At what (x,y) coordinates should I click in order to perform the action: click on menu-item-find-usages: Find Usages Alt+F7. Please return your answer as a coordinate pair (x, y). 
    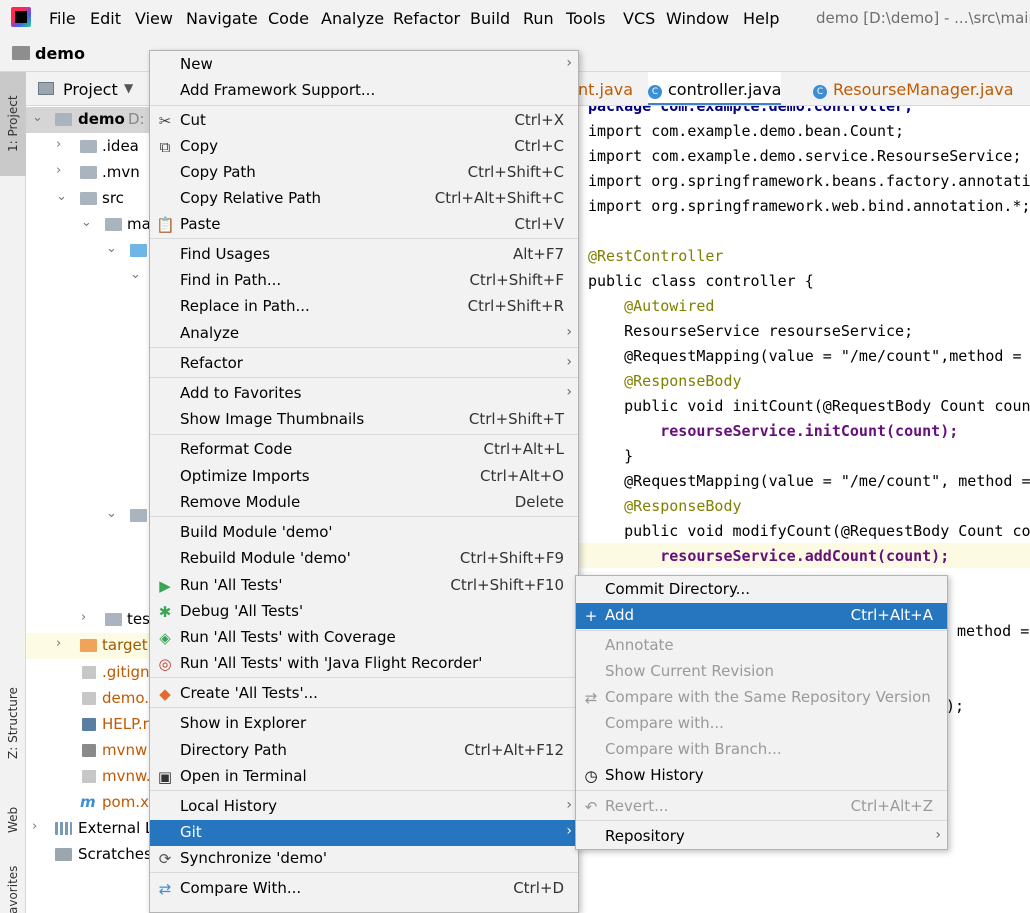
    Looking at the image, I should click on (364, 255).